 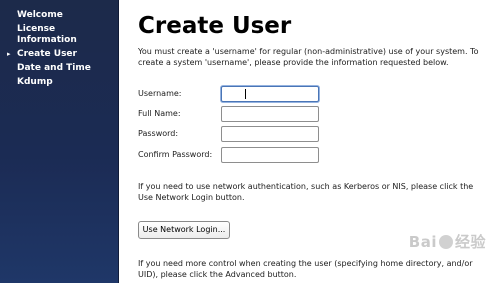 What do you see at coordinates (9, 54) in the screenshot?
I see `current-step-arrow-icon: ▸` at bounding box center [9, 54].